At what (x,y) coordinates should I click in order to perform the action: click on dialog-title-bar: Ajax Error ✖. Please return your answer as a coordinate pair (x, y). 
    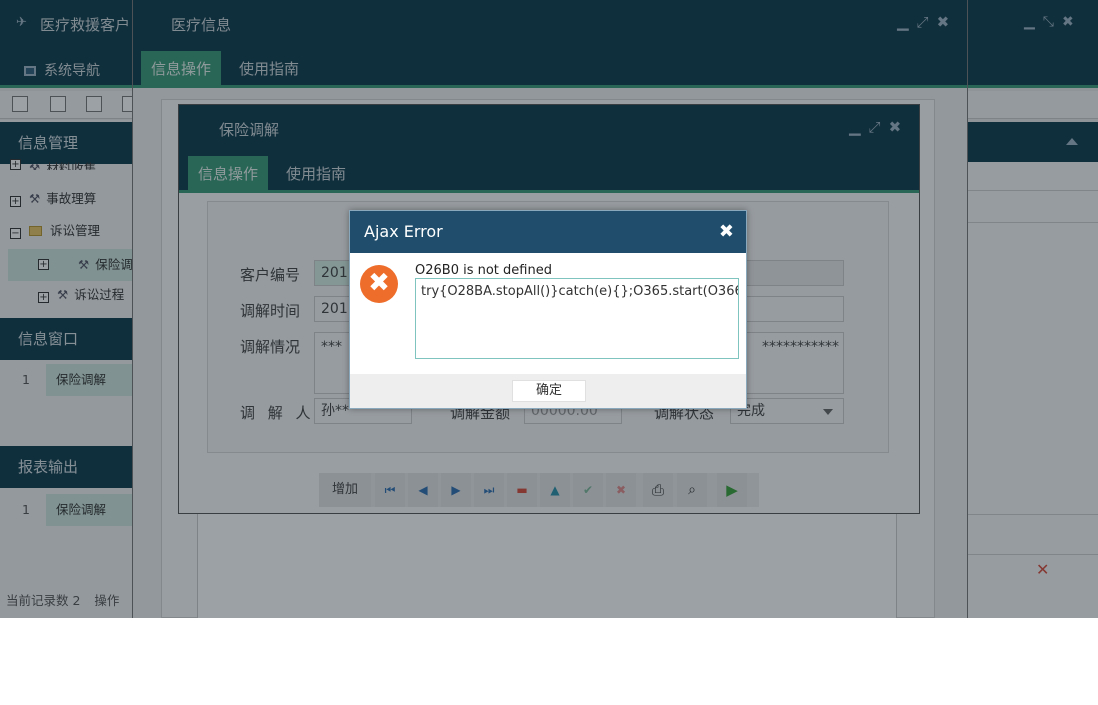
    Looking at the image, I should click on (548, 232).